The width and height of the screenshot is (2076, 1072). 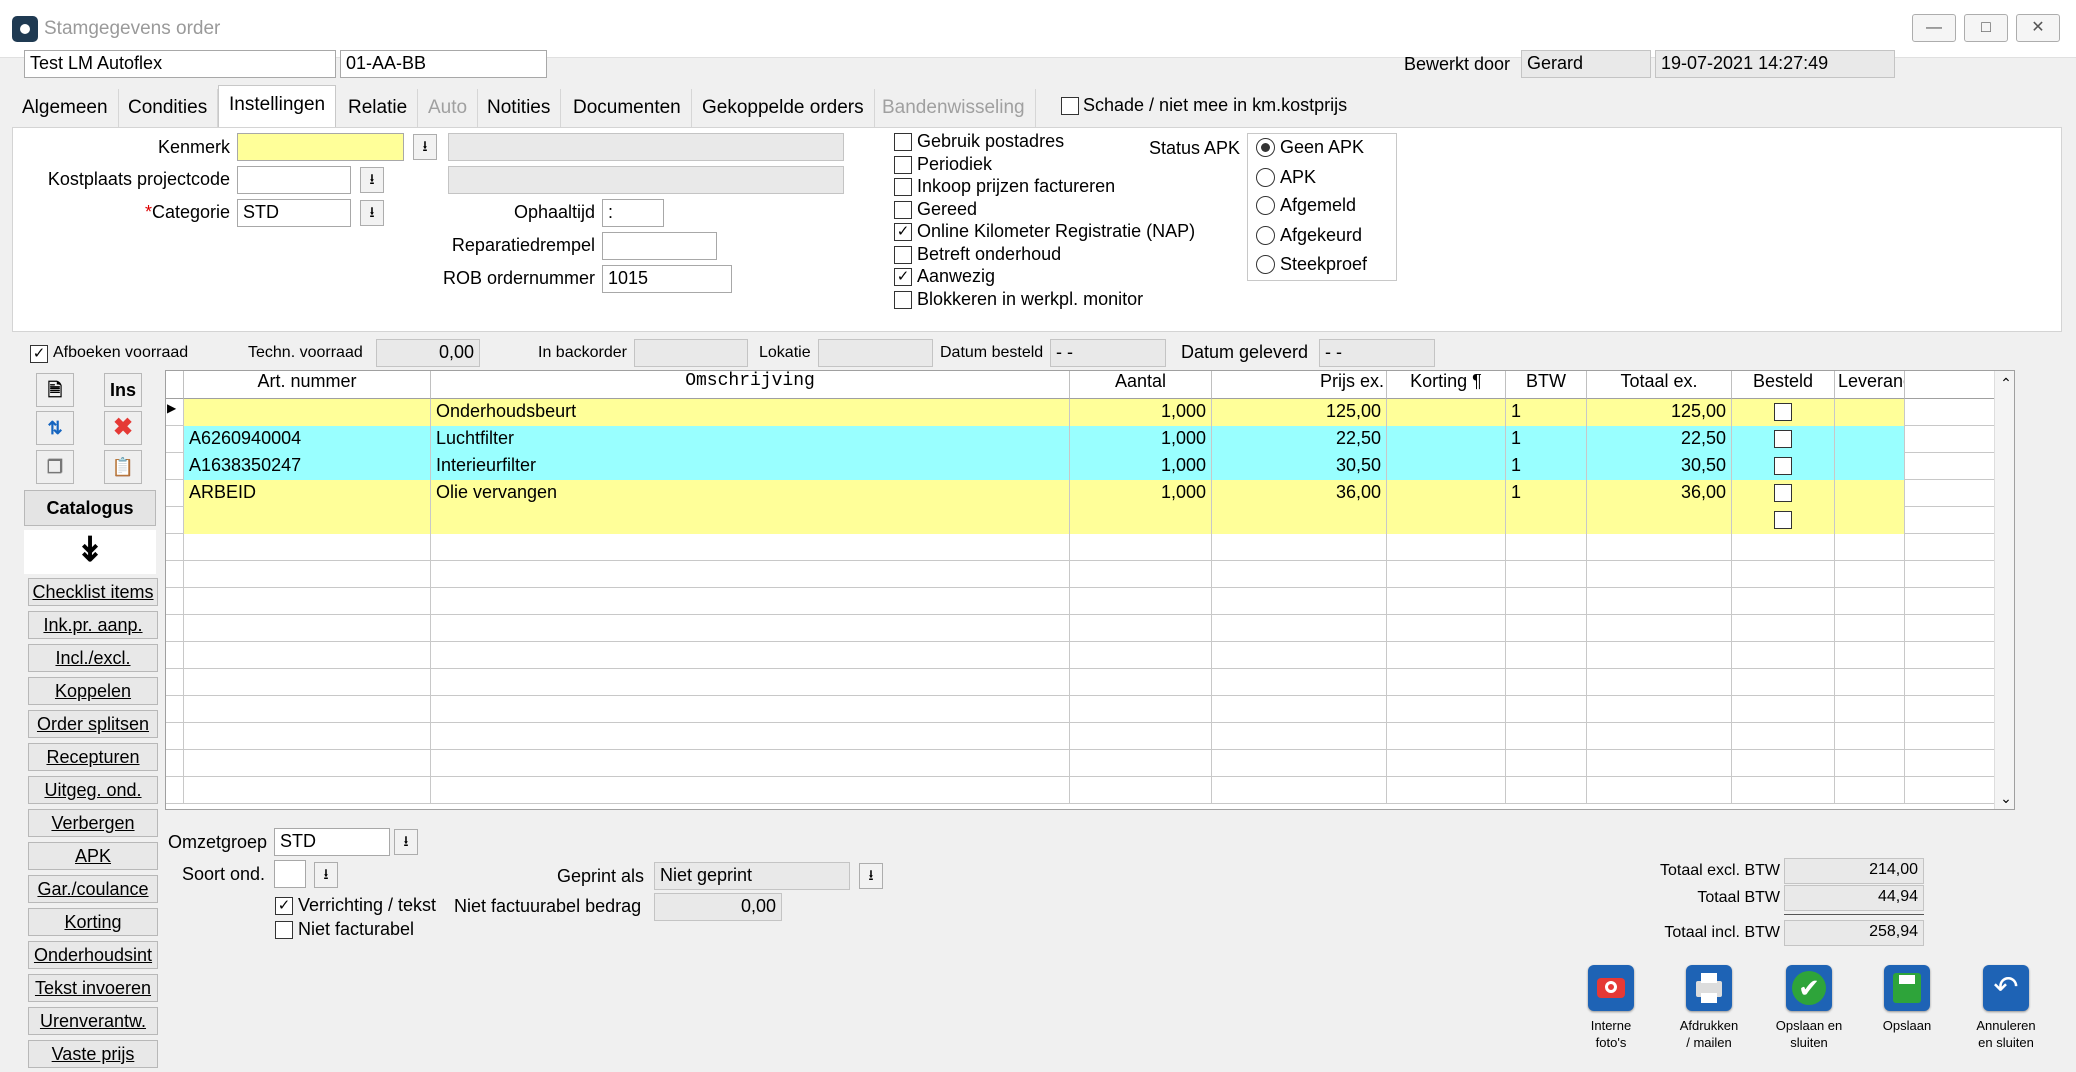 What do you see at coordinates (284, 906) in the screenshot?
I see `verrichting-checkbox: ✓` at bounding box center [284, 906].